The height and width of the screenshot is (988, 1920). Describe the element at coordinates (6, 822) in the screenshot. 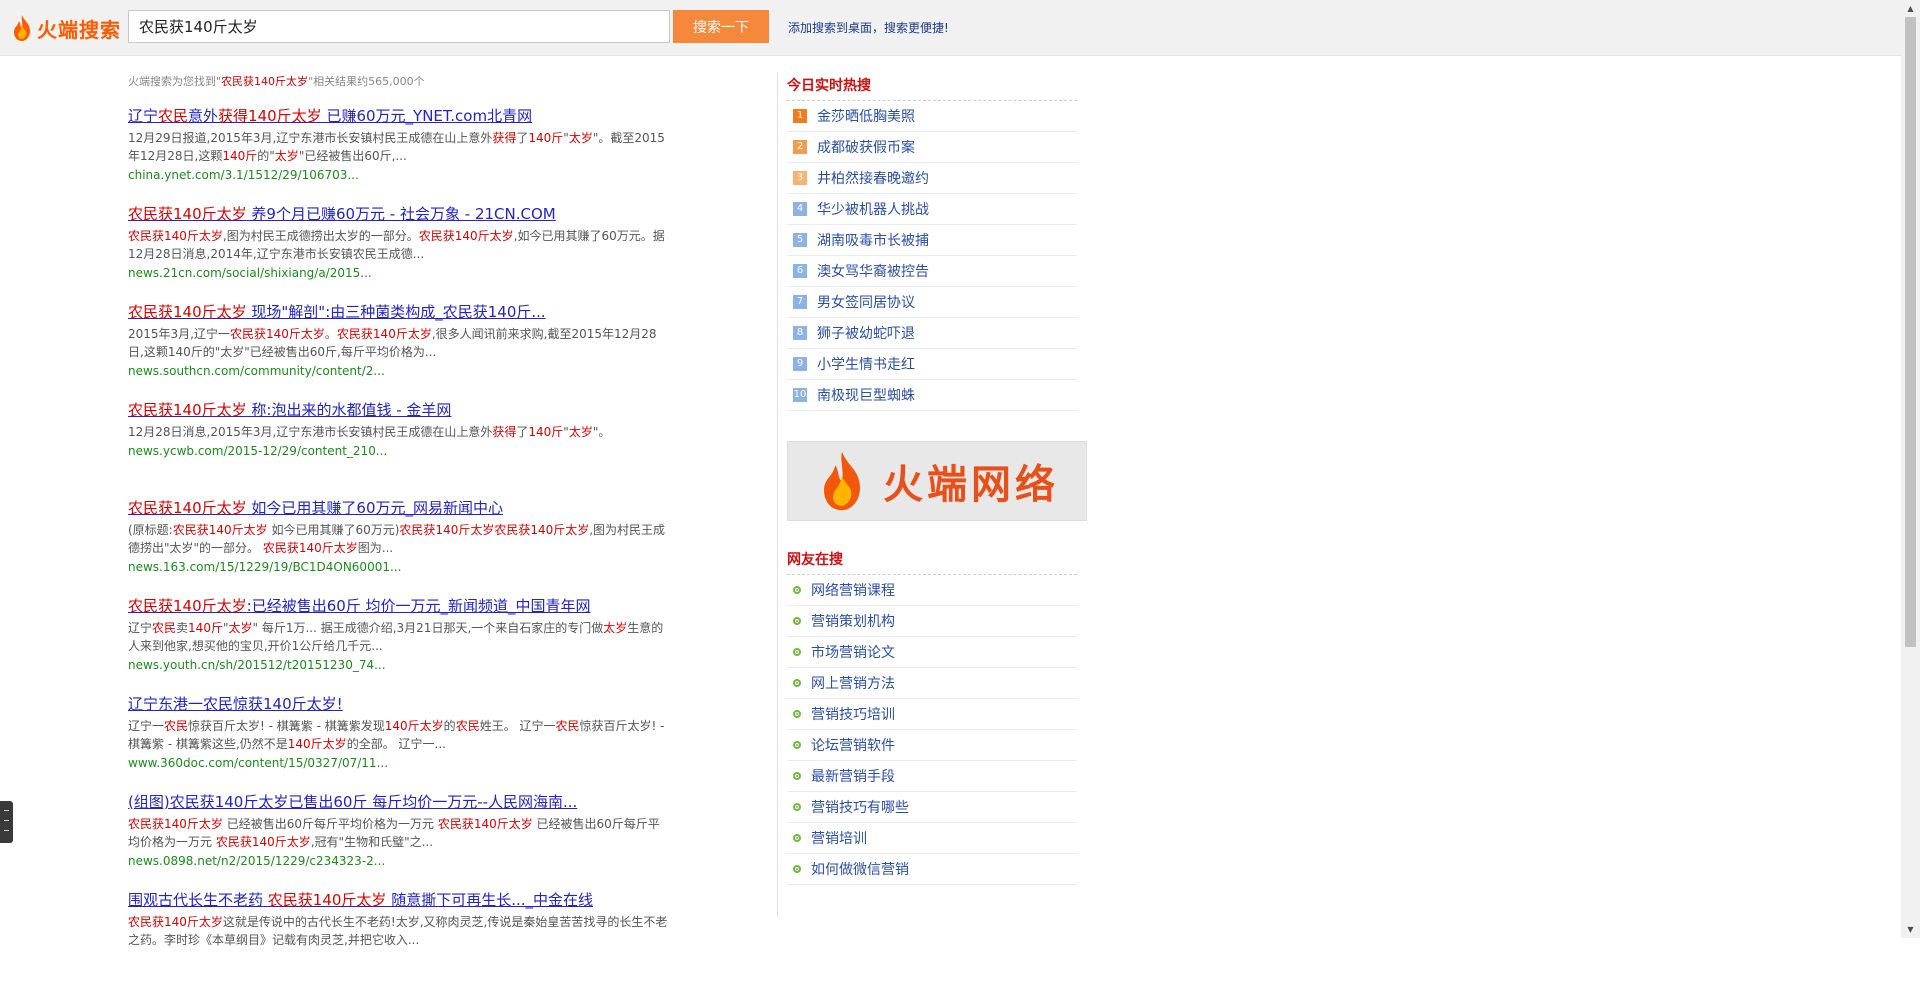

I see `floating-side-tab` at that location.